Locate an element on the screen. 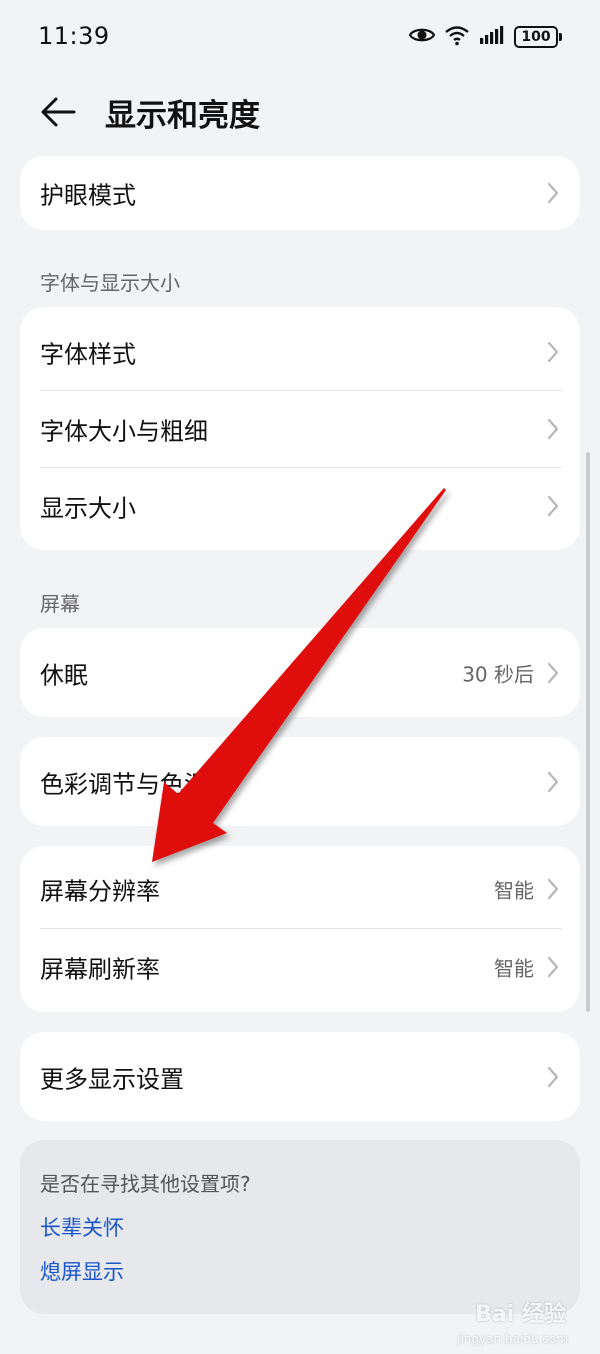  refresh-rate-value: 智能 is located at coordinates (514, 968).